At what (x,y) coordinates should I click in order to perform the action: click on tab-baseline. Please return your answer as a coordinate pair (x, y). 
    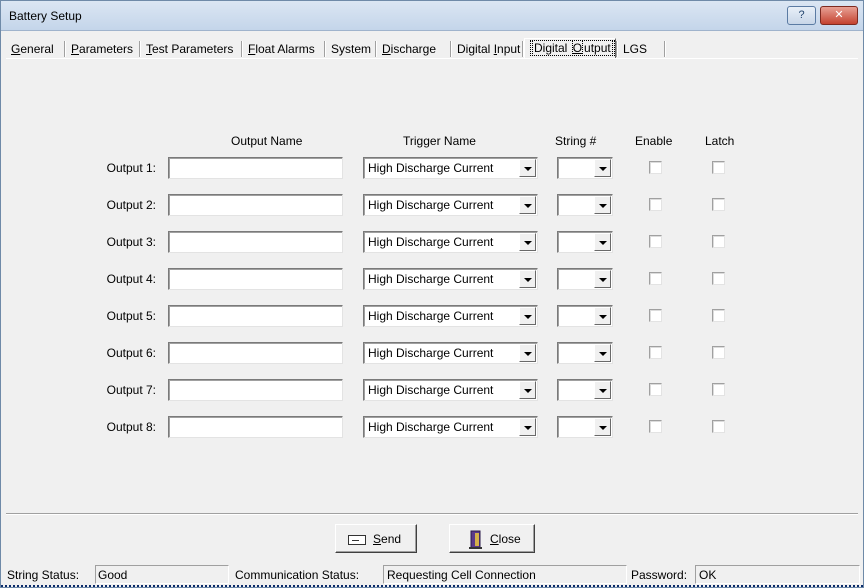
    Looking at the image, I should click on (432, 58).